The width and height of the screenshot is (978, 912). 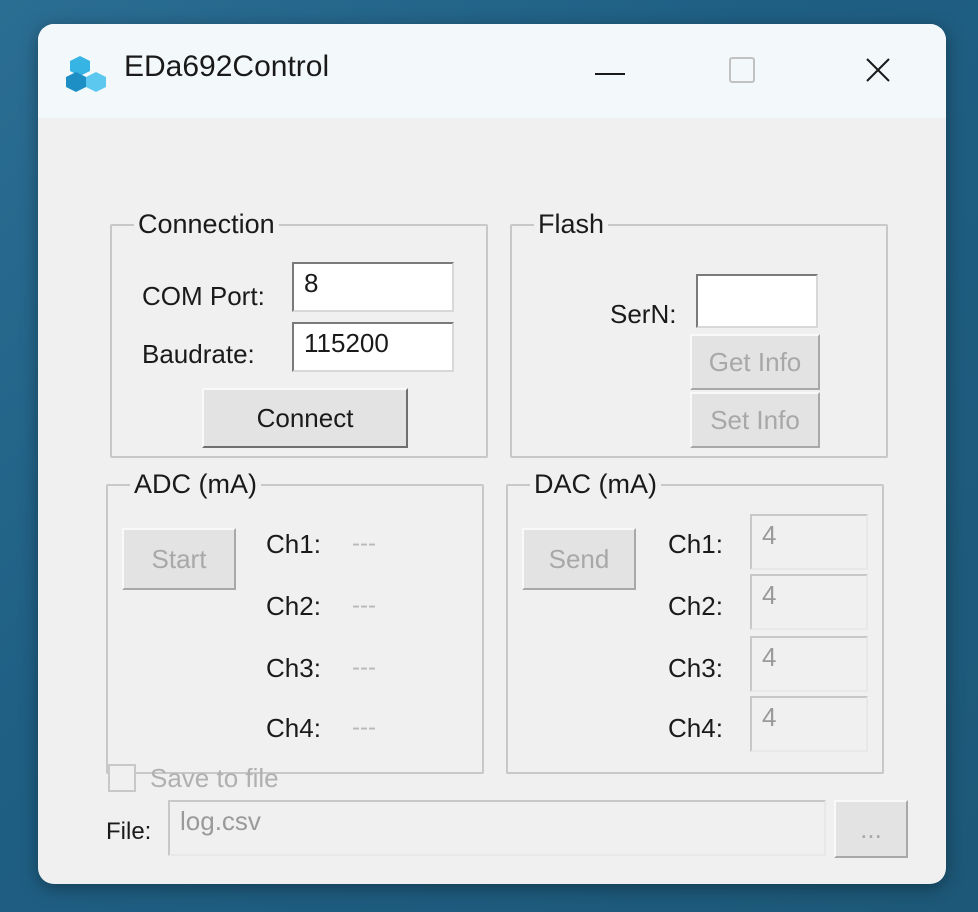 I want to click on maximize-icon, so click(x=742, y=72).